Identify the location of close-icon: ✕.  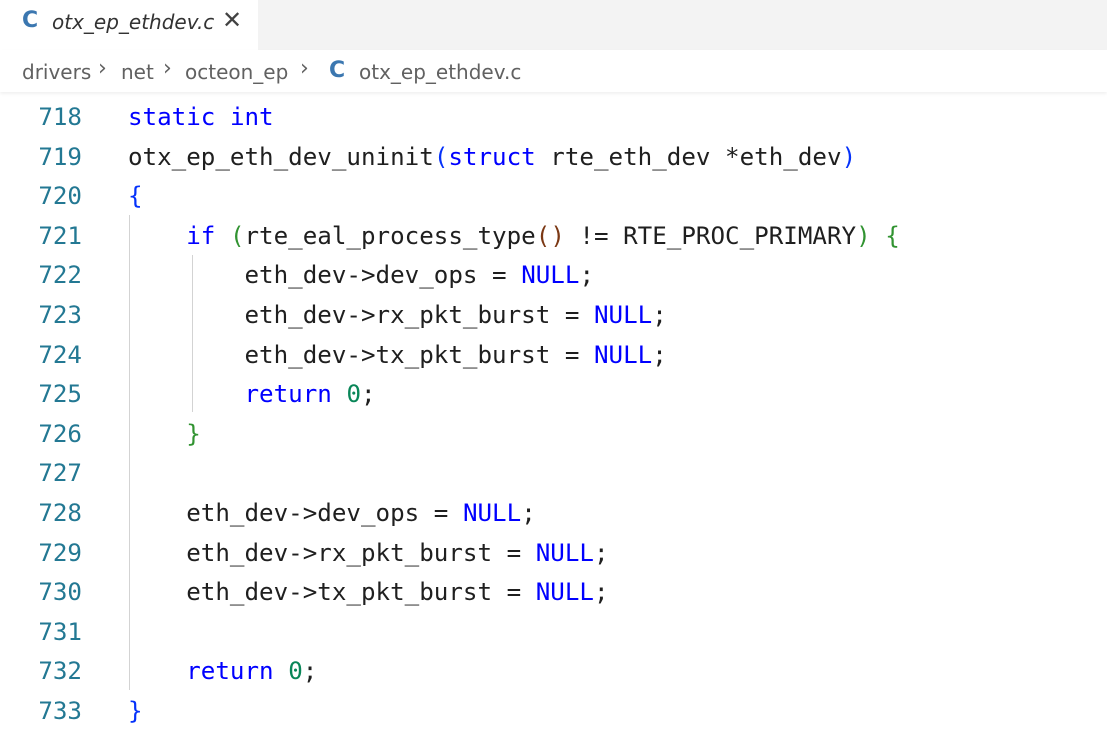
(232, 20).